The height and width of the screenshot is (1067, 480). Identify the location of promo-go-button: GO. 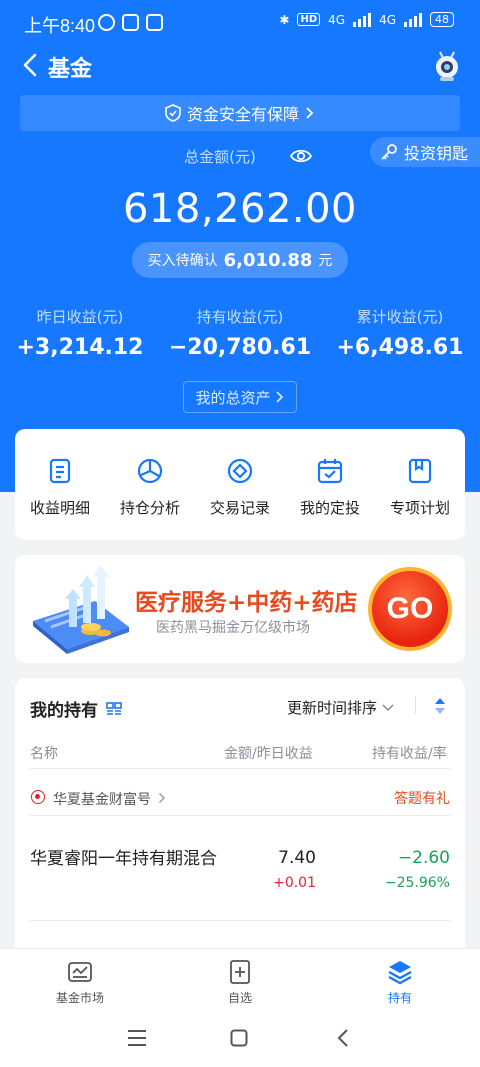
(410, 609).